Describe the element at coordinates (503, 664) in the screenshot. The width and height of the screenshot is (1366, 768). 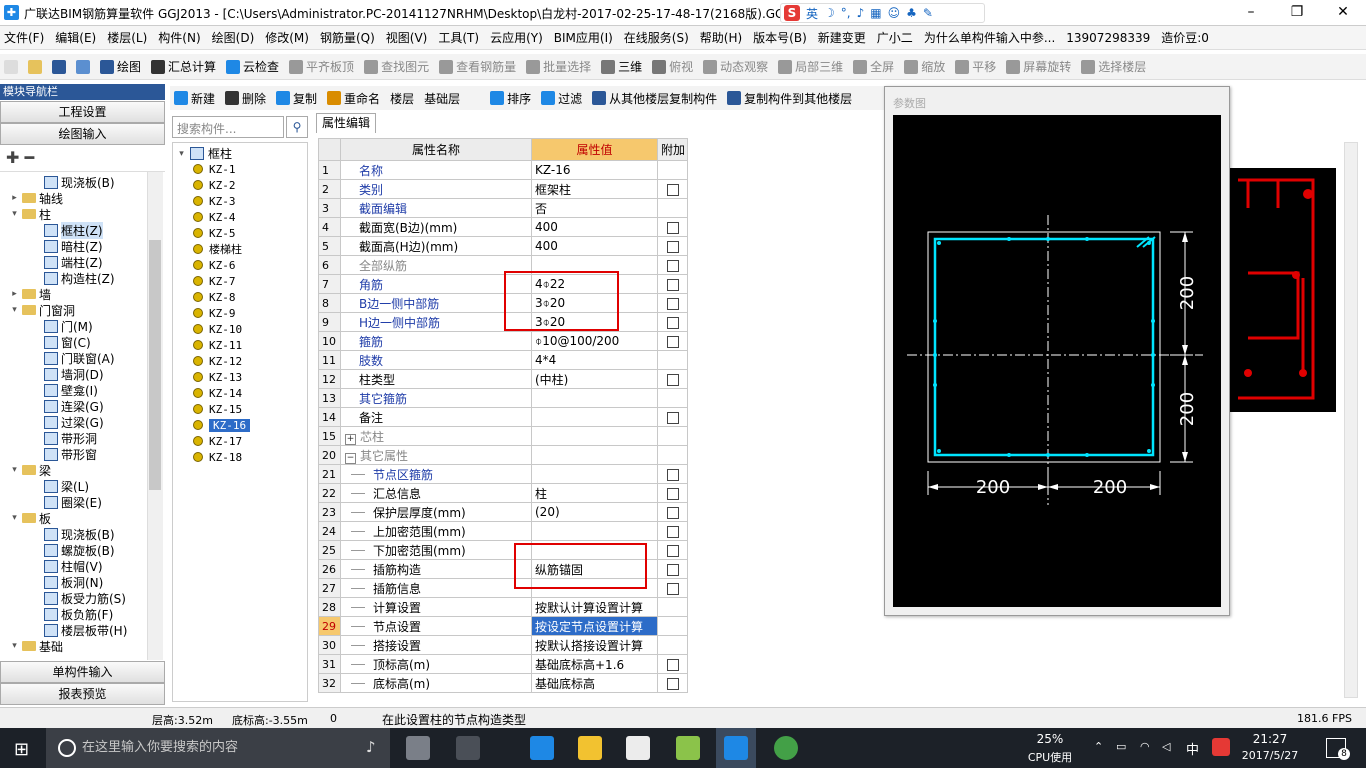
I see `property-row: 31 顶标高(m) 基础底标高+1.6` at that location.